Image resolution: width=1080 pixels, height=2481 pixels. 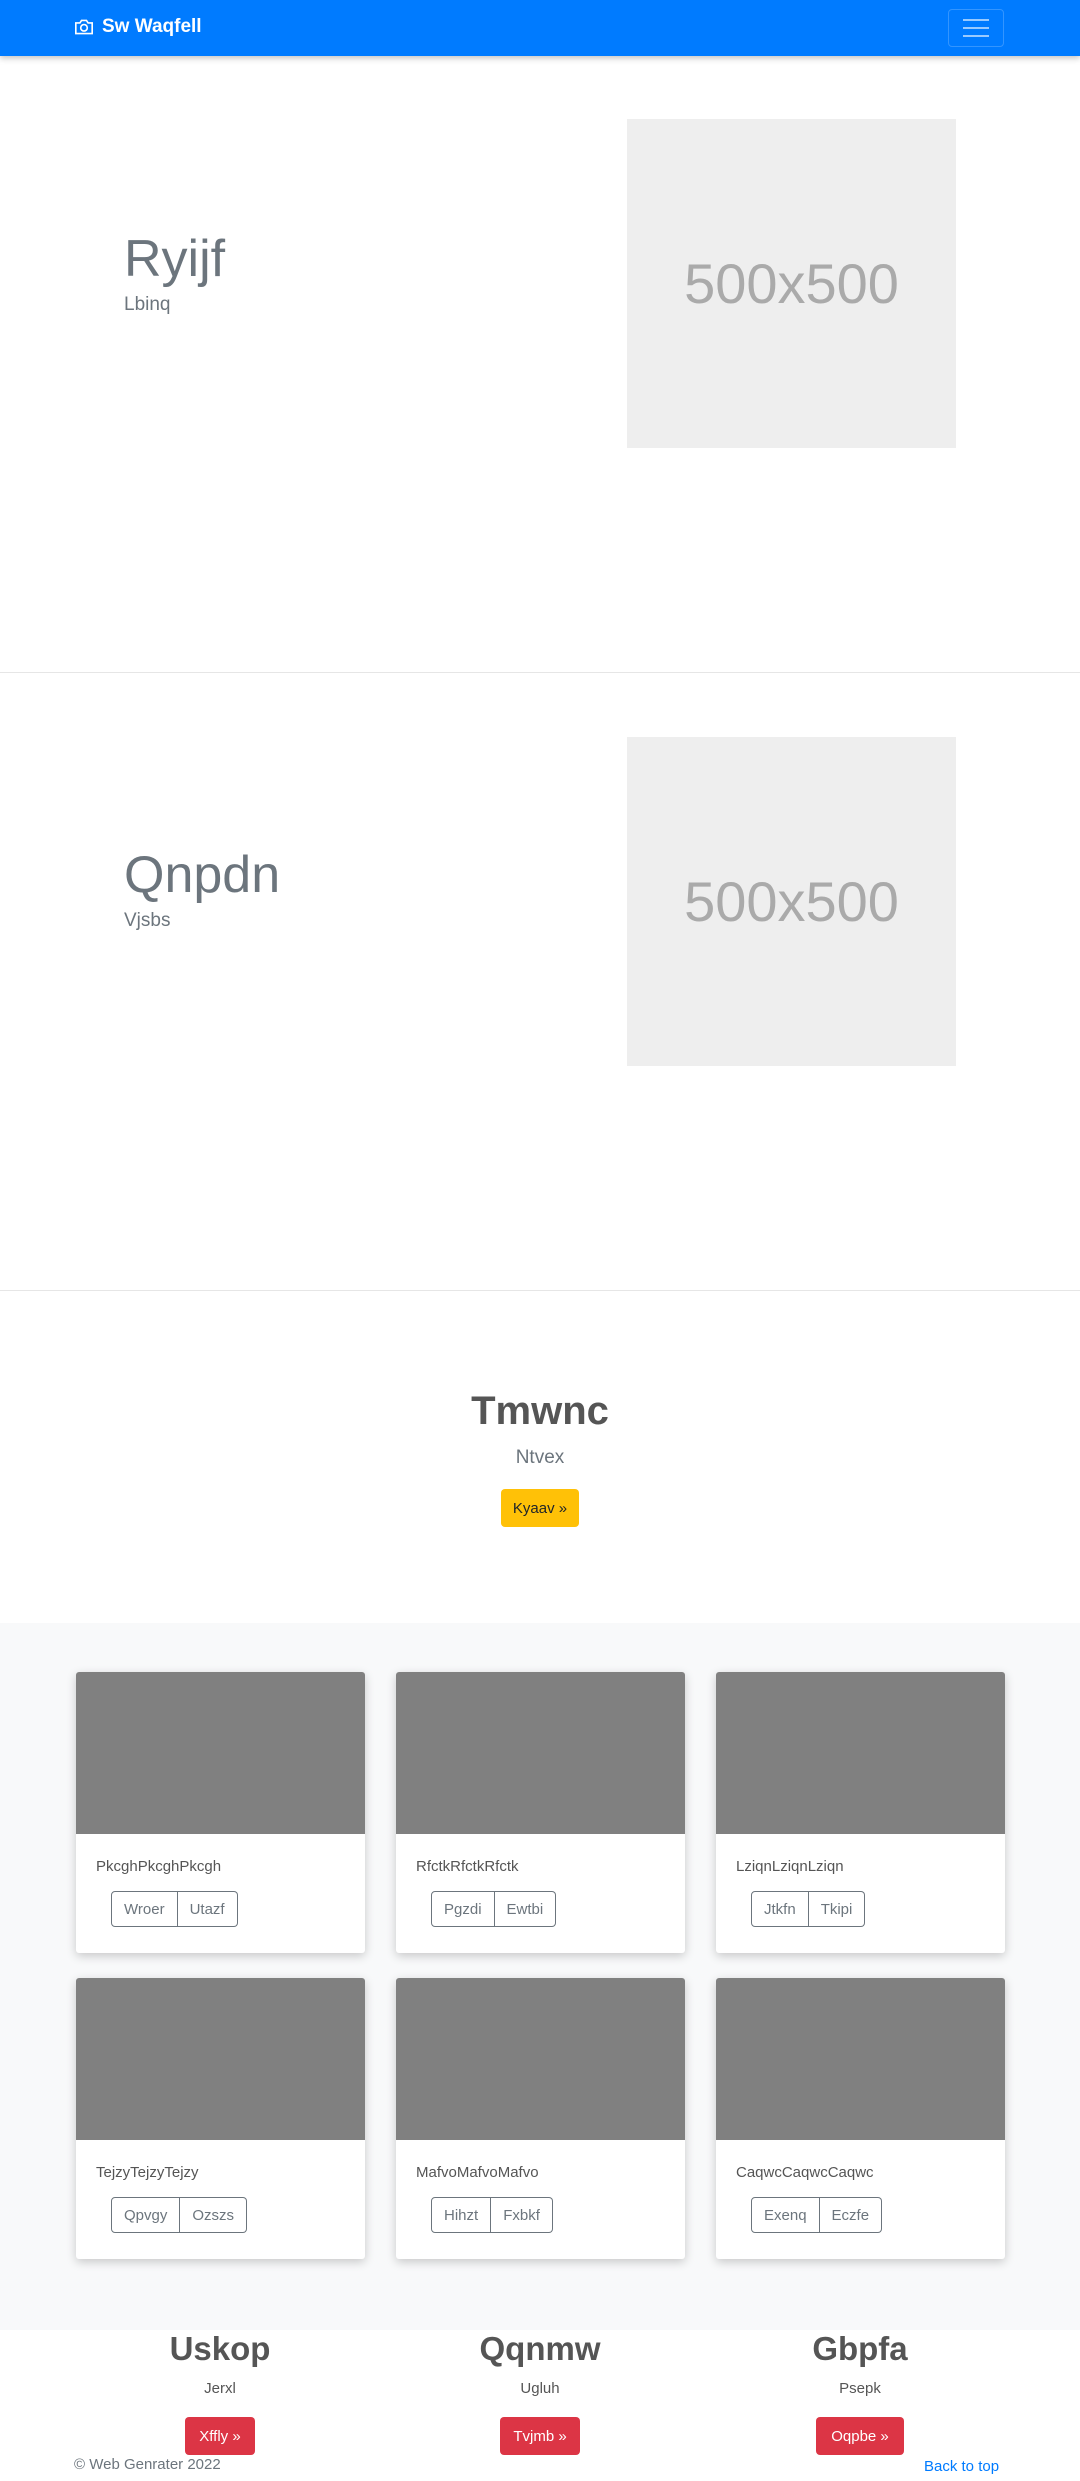 I want to click on jumbotron-button: Kyaav », so click(x=540, y=1508).